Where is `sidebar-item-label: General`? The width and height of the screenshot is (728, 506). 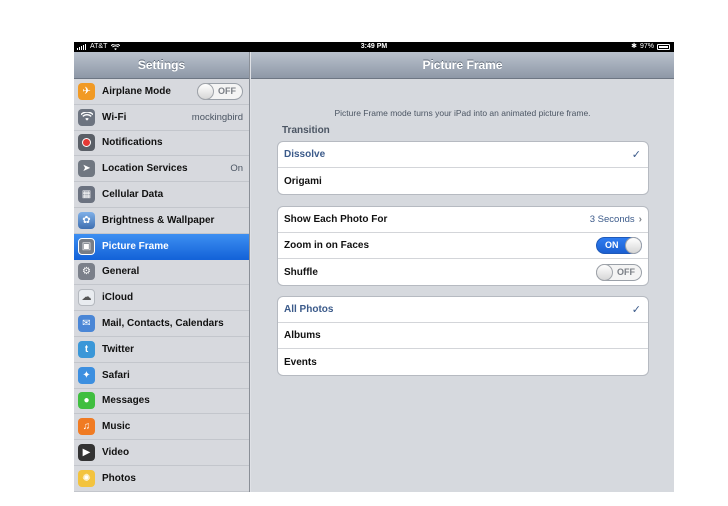 sidebar-item-label: General is located at coordinates (121, 272).